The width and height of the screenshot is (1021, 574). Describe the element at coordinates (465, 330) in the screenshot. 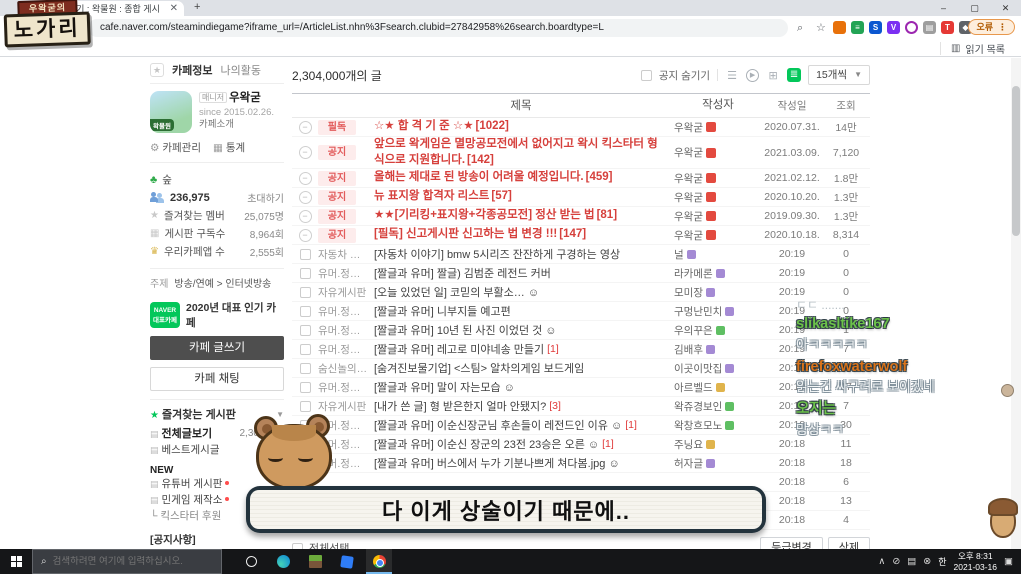

I see `post-title-link: [짤글과 유머] 10년 된 사진 이었던 것 ☺` at that location.